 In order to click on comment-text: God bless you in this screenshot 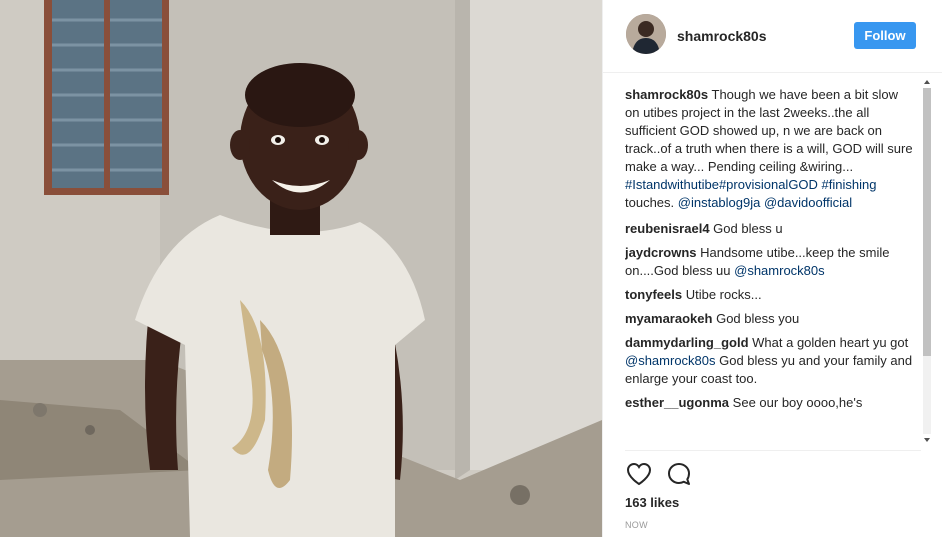, I will do `click(758, 318)`.